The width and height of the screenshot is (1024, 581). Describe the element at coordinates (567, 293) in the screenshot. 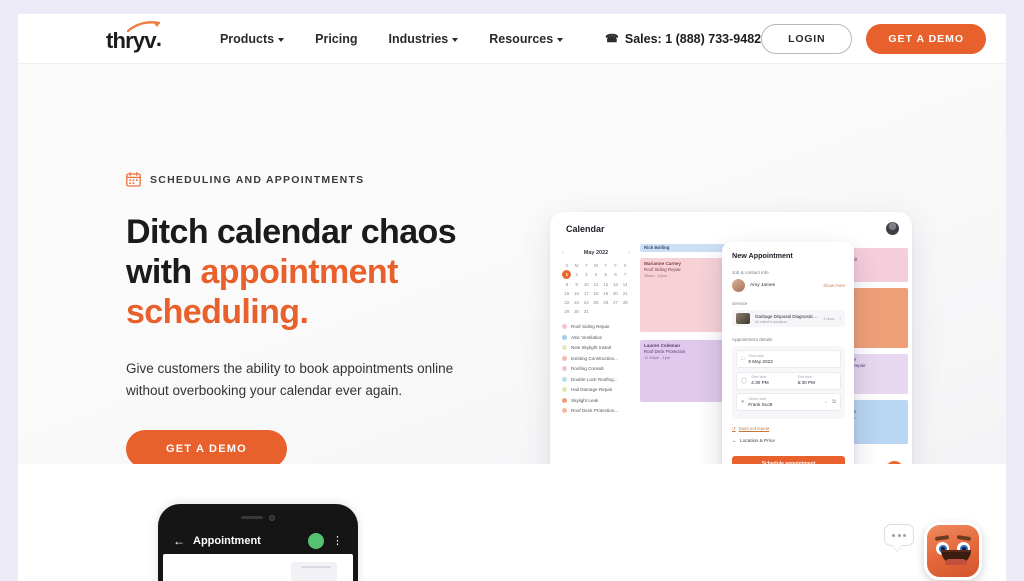

I see `mini-day-cell: 15` at that location.